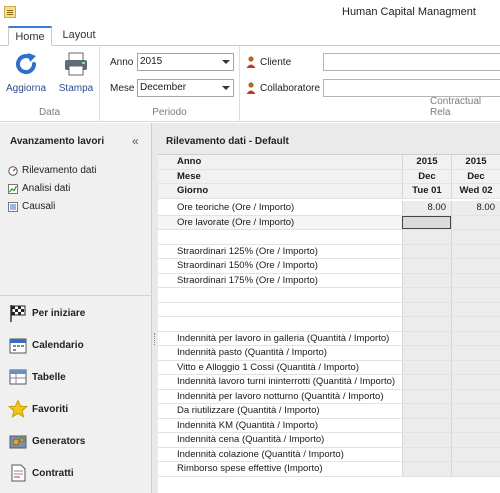 The image size is (500, 493). I want to click on row-label: Giorno, so click(280, 191).